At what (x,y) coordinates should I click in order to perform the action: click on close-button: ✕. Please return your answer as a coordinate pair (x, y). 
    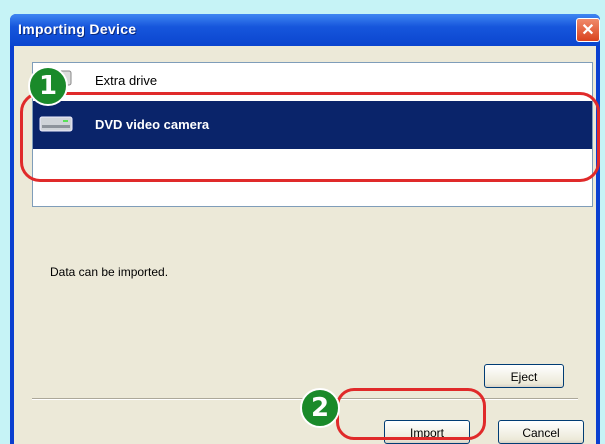
    Looking at the image, I should click on (588, 30).